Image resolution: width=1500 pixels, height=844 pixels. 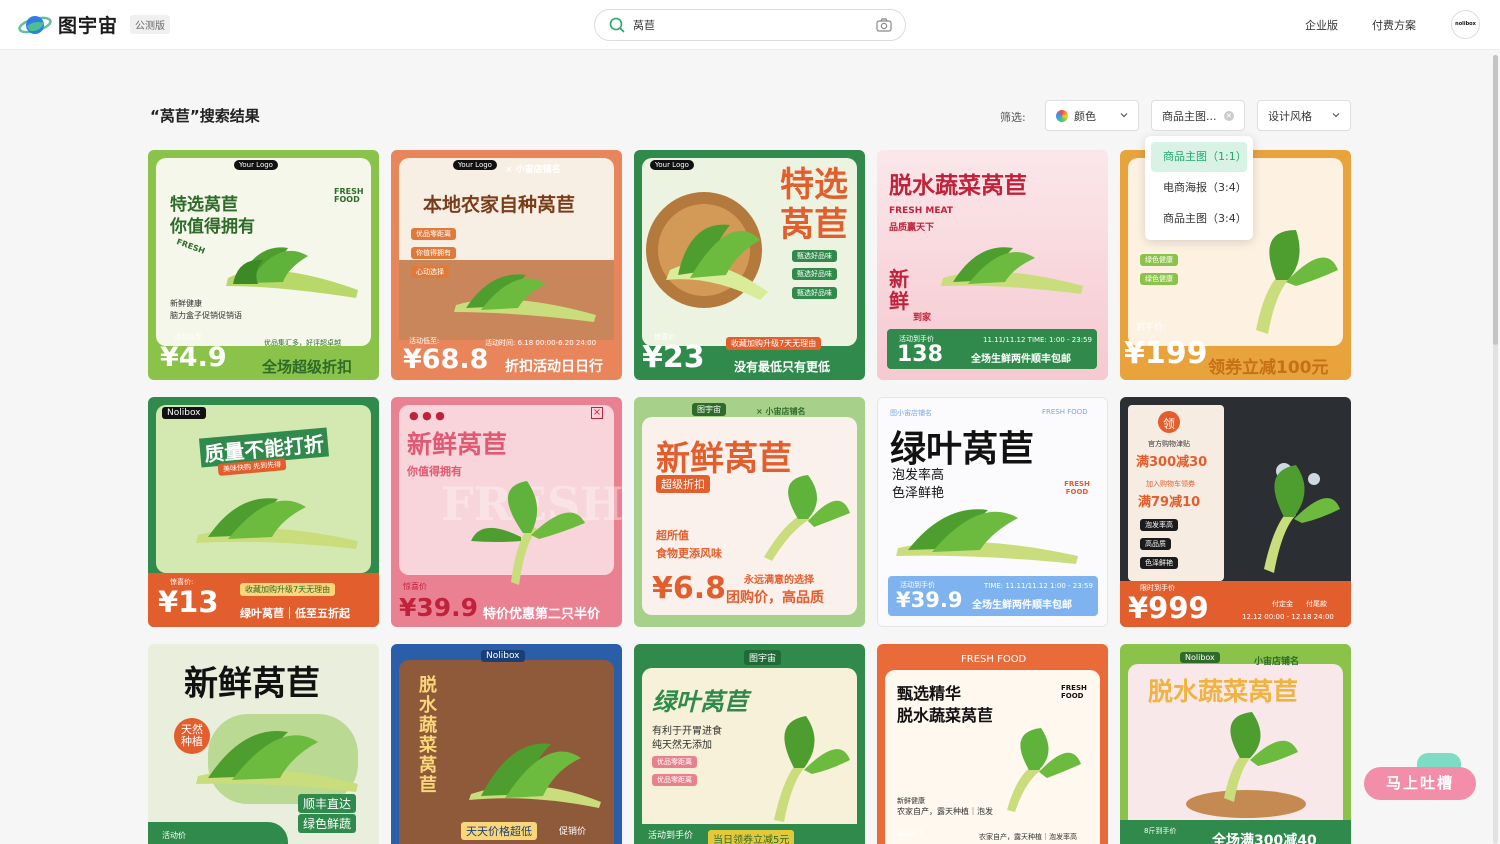 I want to click on top-bar: 图宇宙 公测版 企业版 付费方案 nolibox, so click(x=750, y=25).